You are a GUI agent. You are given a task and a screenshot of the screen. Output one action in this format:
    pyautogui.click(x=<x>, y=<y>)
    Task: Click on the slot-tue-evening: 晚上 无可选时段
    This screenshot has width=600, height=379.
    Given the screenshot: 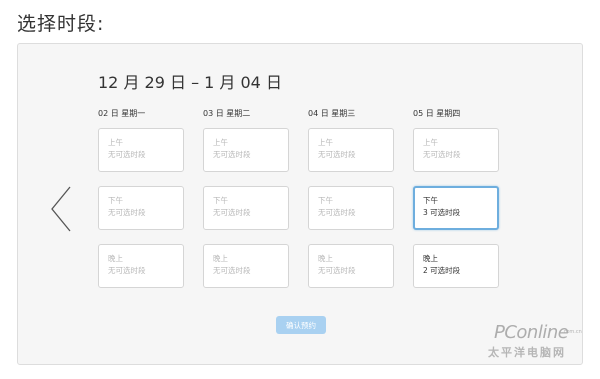 What is the action you would take?
    pyautogui.click(x=246, y=266)
    